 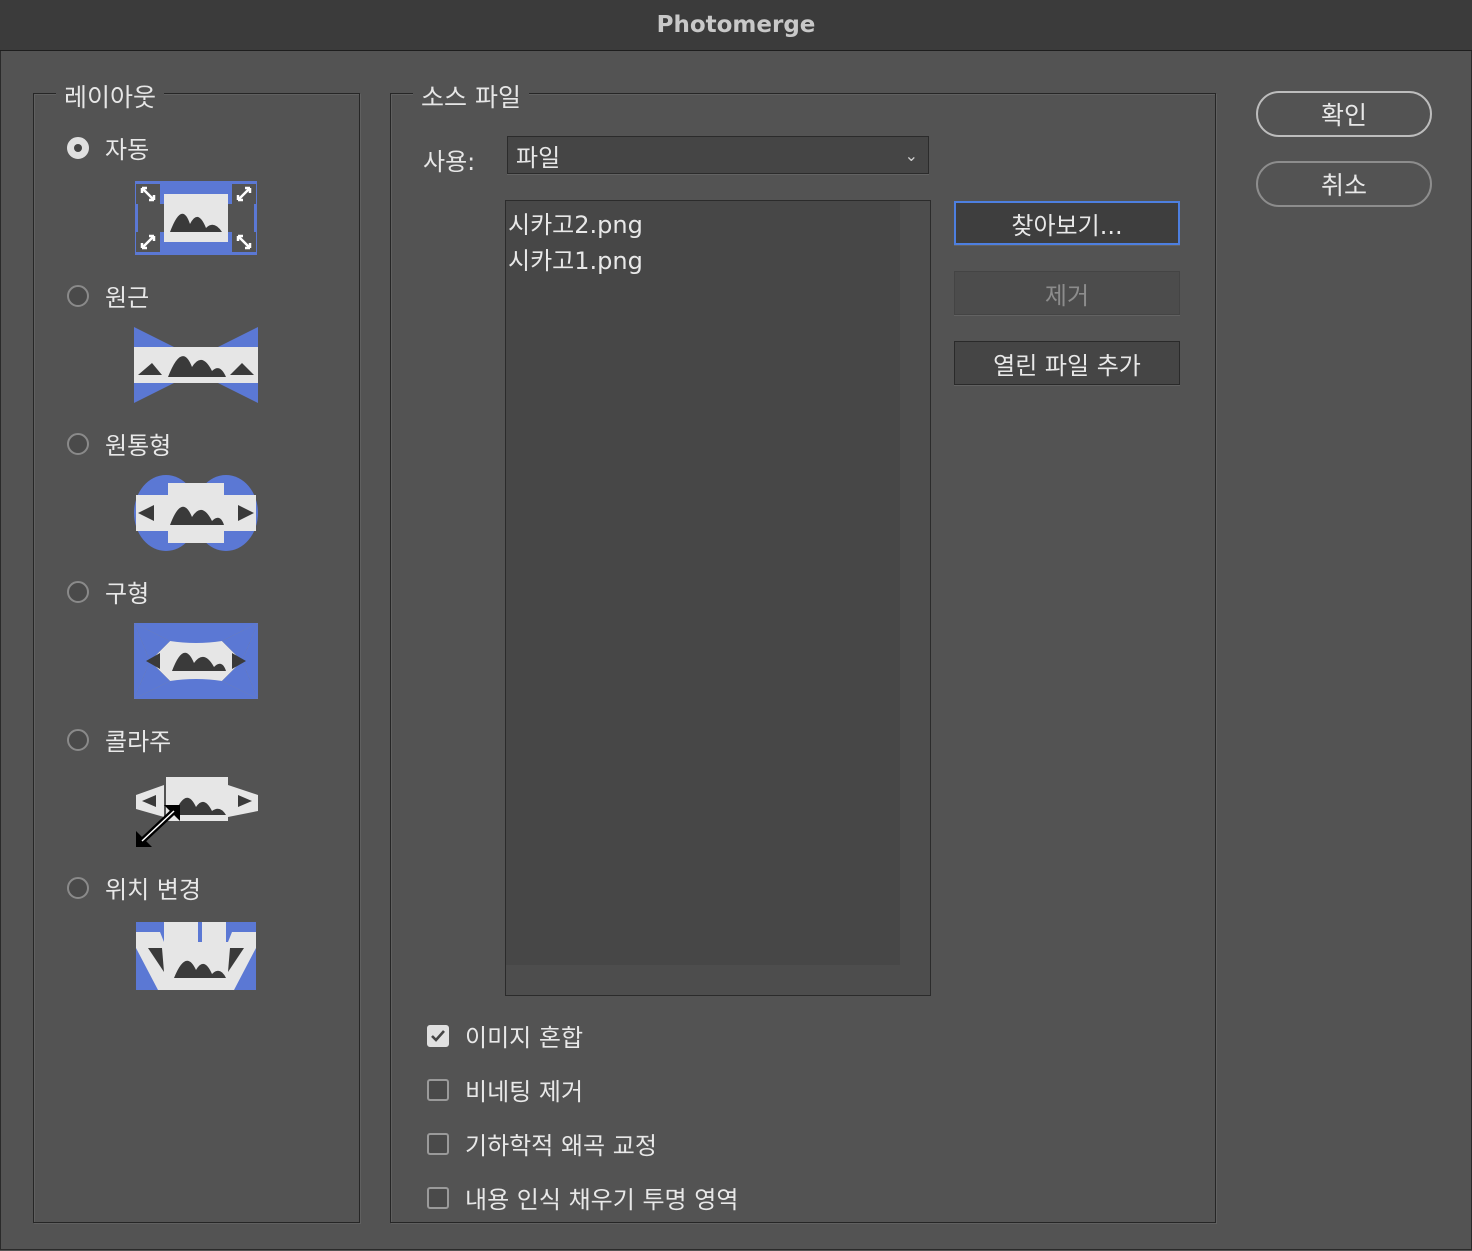 What do you see at coordinates (718, 980) in the screenshot?
I see `horizontal-scrollbar` at bounding box center [718, 980].